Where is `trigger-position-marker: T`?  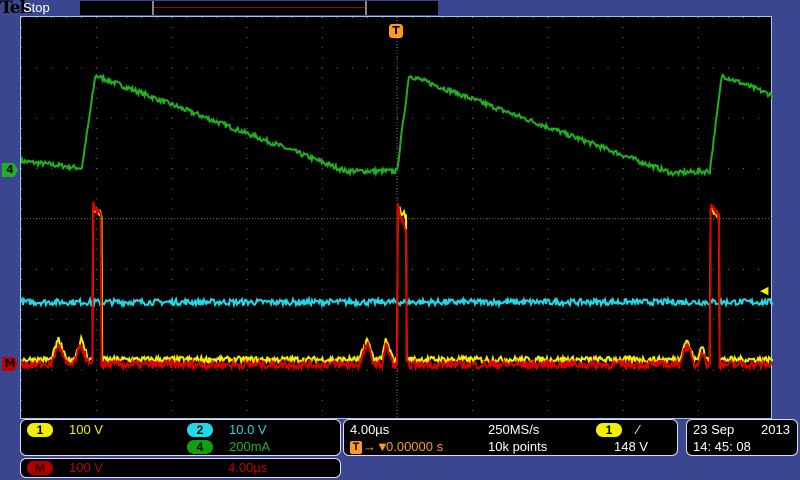
trigger-position-marker: T is located at coordinates (396, 31).